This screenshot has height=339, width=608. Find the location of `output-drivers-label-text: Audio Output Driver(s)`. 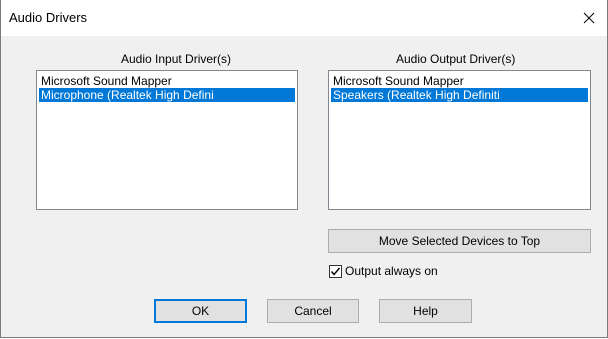

output-drivers-label-text: Audio Output Driver(s) is located at coordinates (456, 59).